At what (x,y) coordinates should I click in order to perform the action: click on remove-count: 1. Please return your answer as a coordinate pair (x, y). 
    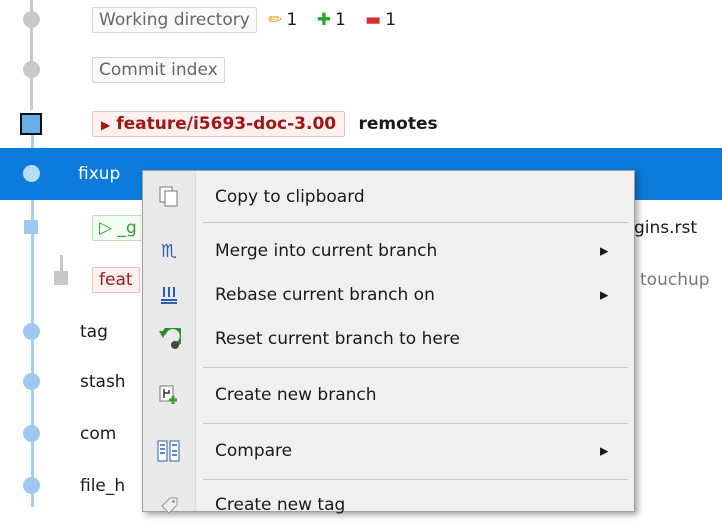
    Looking at the image, I should click on (391, 20).